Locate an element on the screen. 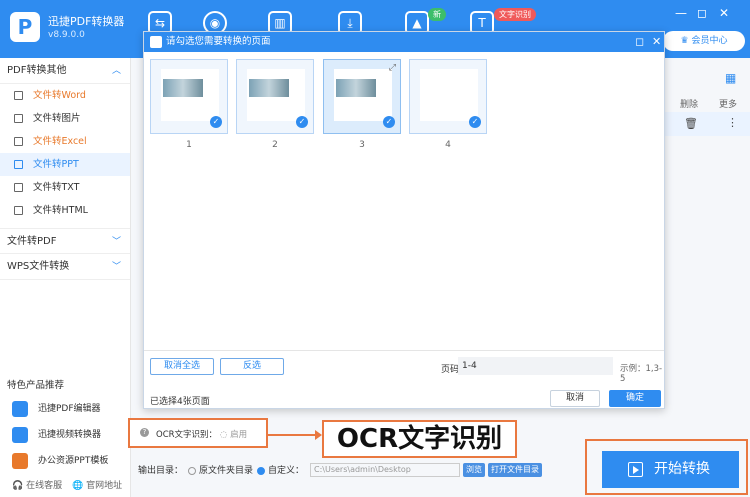 The width and height of the screenshot is (750, 497). group-label: PDF转换其他 is located at coordinates (37, 70).